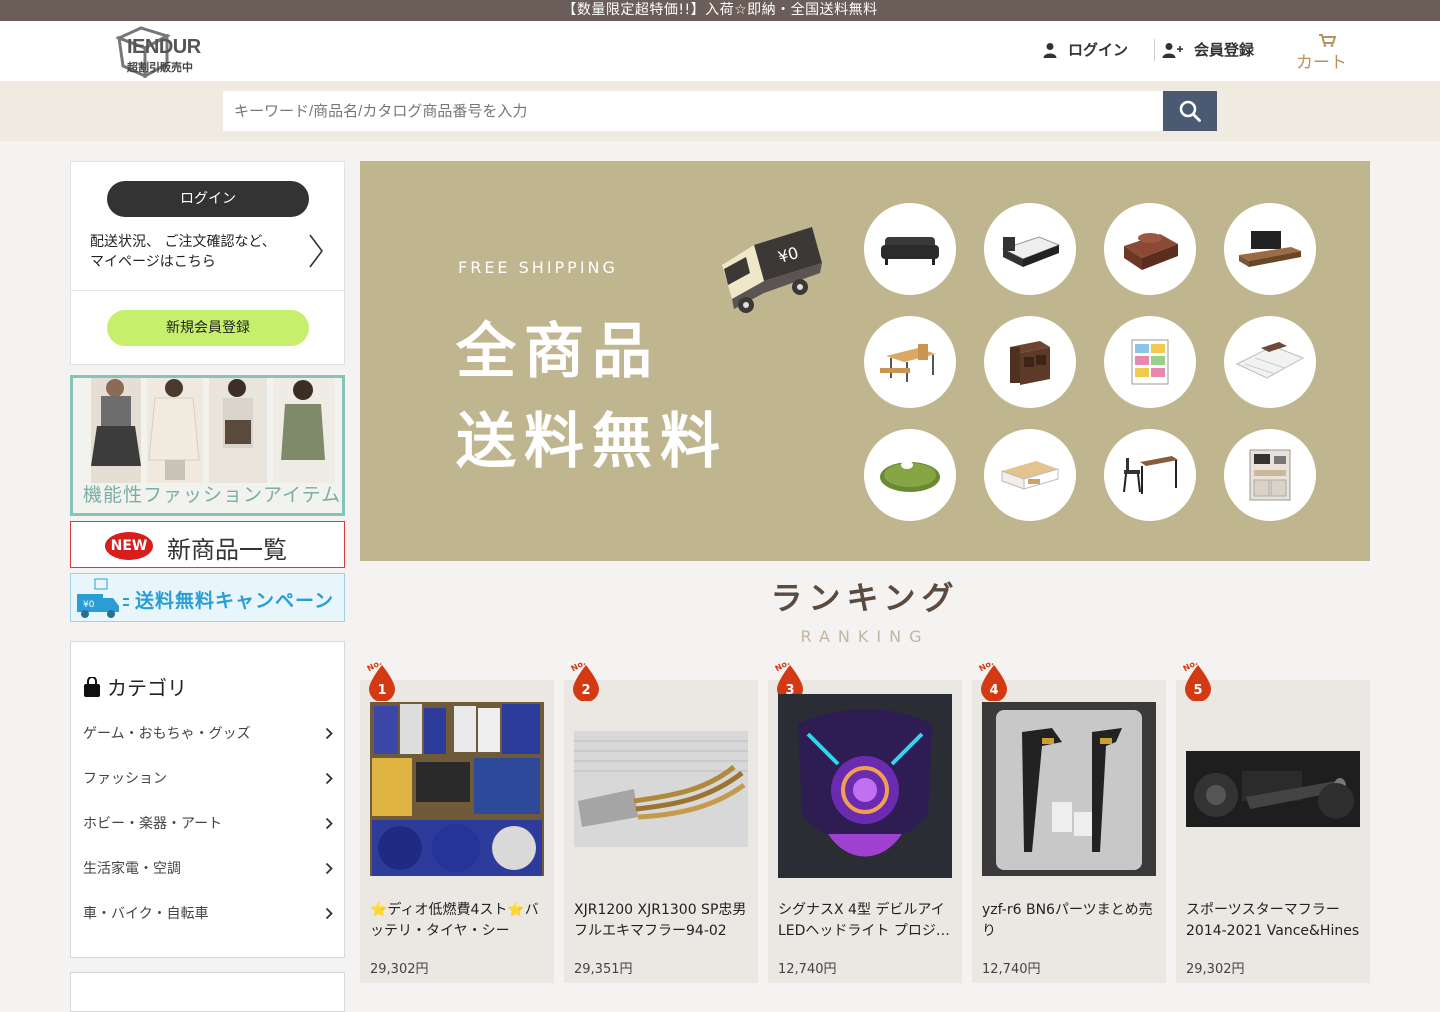  Describe the element at coordinates (720, 51) in the screenshot. I see `site-header: IENDUR 超割引販売中 ログイン 会員登録 カート` at that location.